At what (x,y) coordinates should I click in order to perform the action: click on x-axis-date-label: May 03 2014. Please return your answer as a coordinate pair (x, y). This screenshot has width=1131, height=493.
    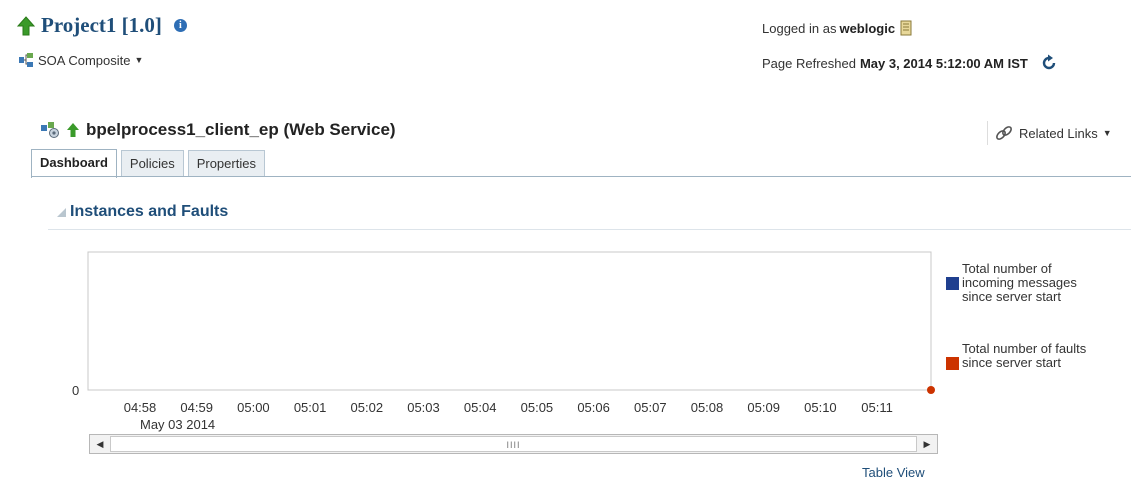
    Looking at the image, I should click on (177, 424).